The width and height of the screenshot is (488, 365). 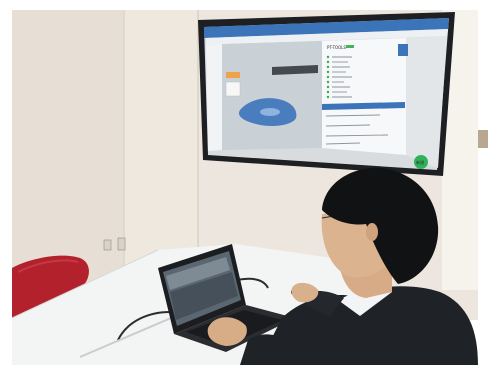 I want to click on screen-fab-label: 新規, so click(x=420, y=162).